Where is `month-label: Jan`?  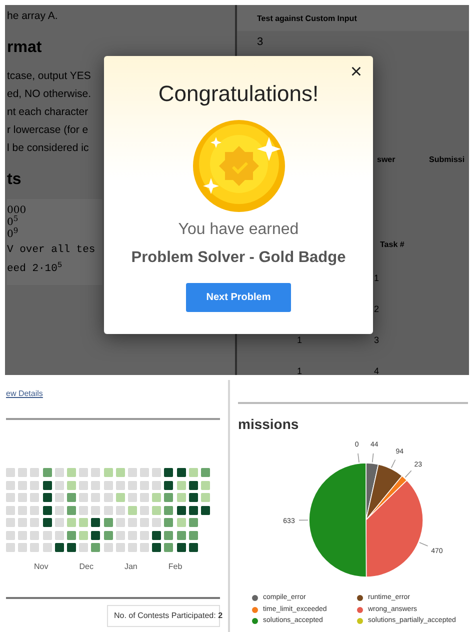 month-label: Jan is located at coordinates (131, 567).